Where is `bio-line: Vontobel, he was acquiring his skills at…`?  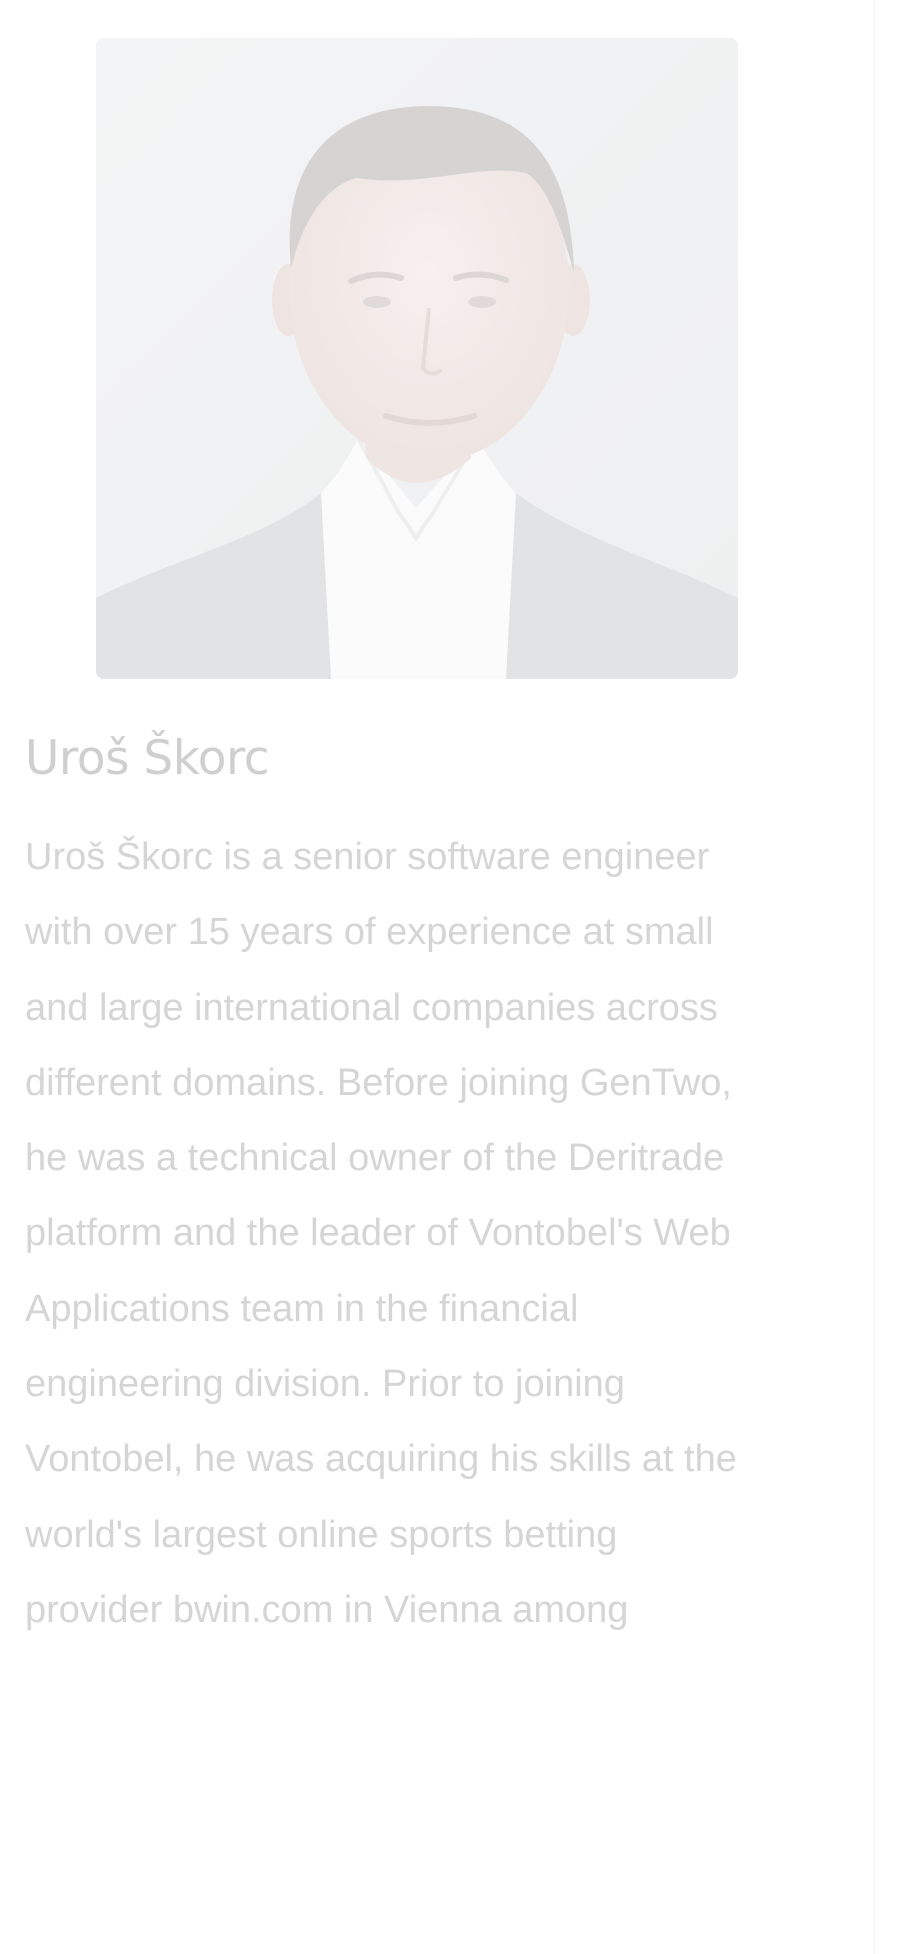
bio-line: Vontobel, he was acquiring his skills at… is located at coordinates (381, 1459).